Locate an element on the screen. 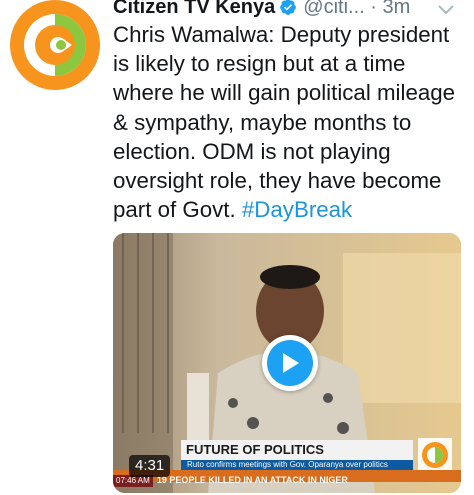 This screenshot has width=474, height=495. play-circle is located at coordinates (290, 363).